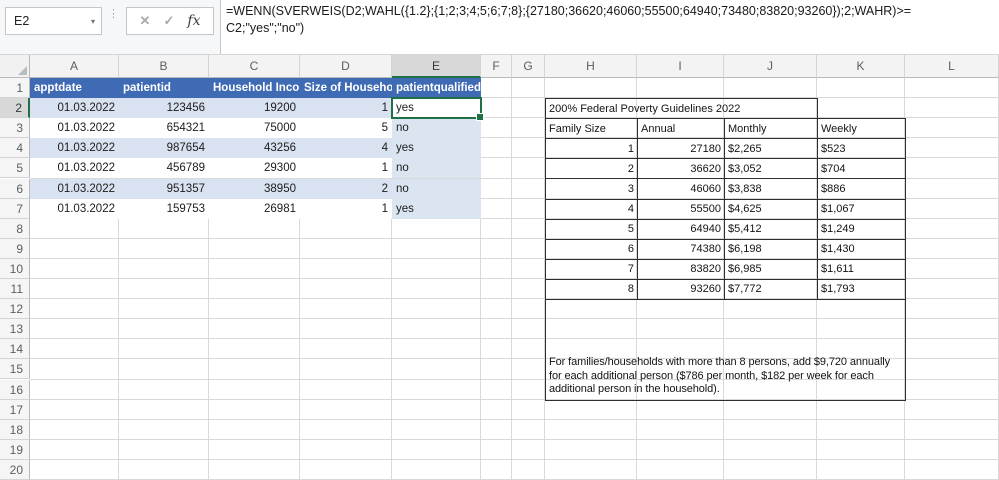 Image resolution: width=999 pixels, height=480 pixels. Describe the element at coordinates (15, 108) in the screenshot. I see `row-header-2: 2` at that location.